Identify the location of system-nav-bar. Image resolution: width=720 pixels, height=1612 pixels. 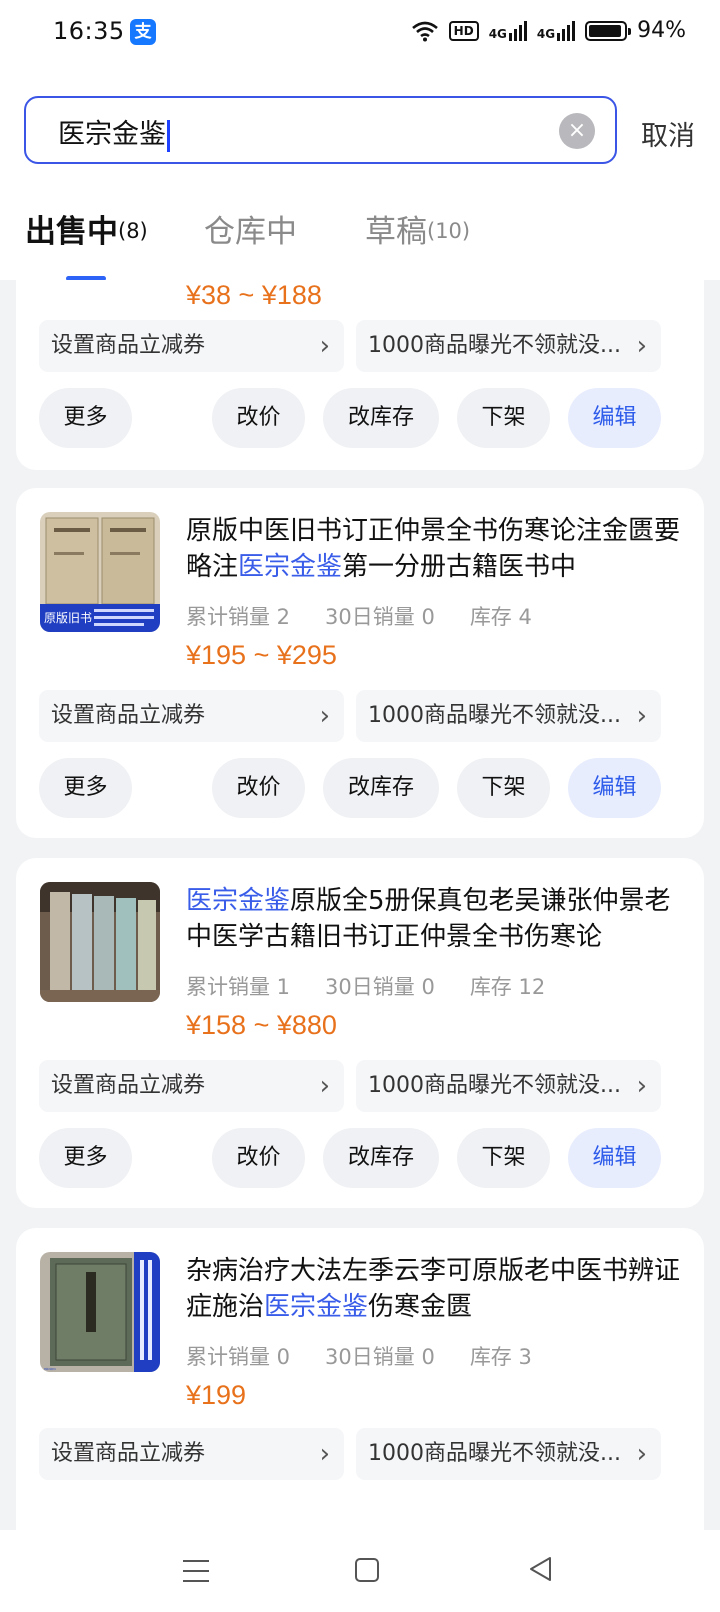
(360, 1571).